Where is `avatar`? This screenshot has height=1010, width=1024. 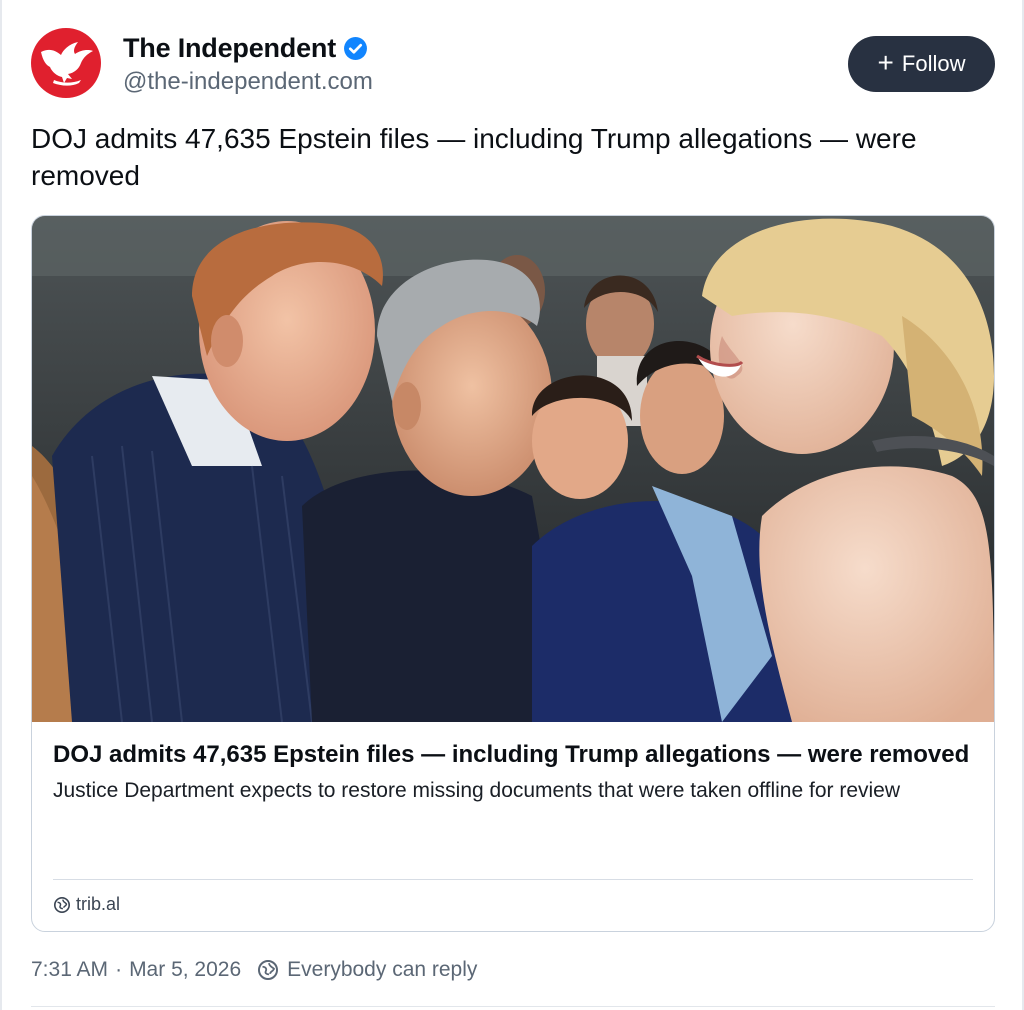 avatar is located at coordinates (66, 63).